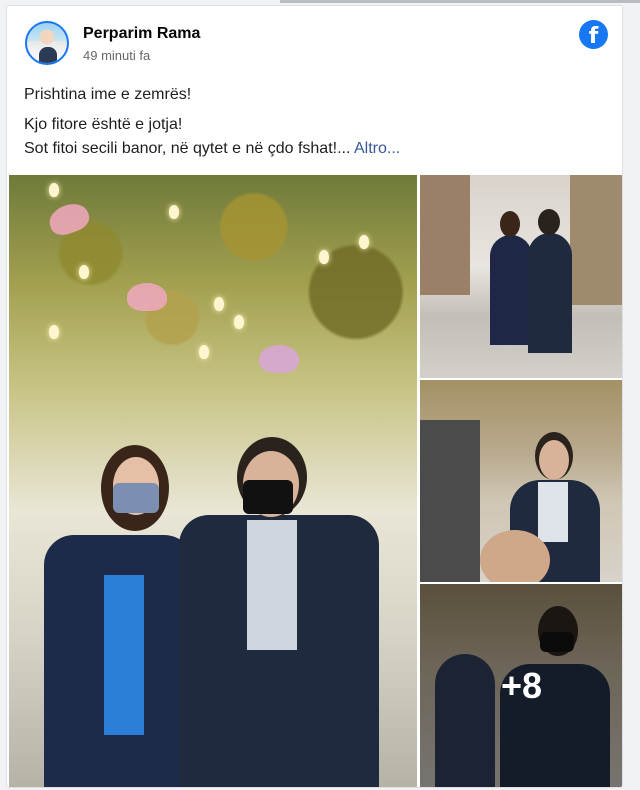  What do you see at coordinates (549, 222) in the screenshot?
I see `man-head` at bounding box center [549, 222].